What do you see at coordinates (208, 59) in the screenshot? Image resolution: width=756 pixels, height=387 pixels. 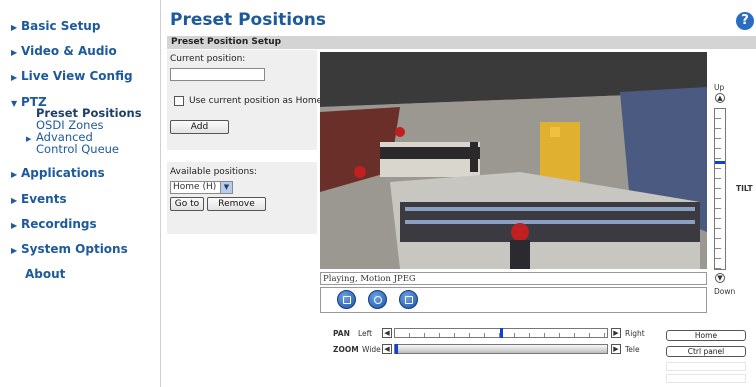 I see `current-position-label: Current position:` at bounding box center [208, 59].